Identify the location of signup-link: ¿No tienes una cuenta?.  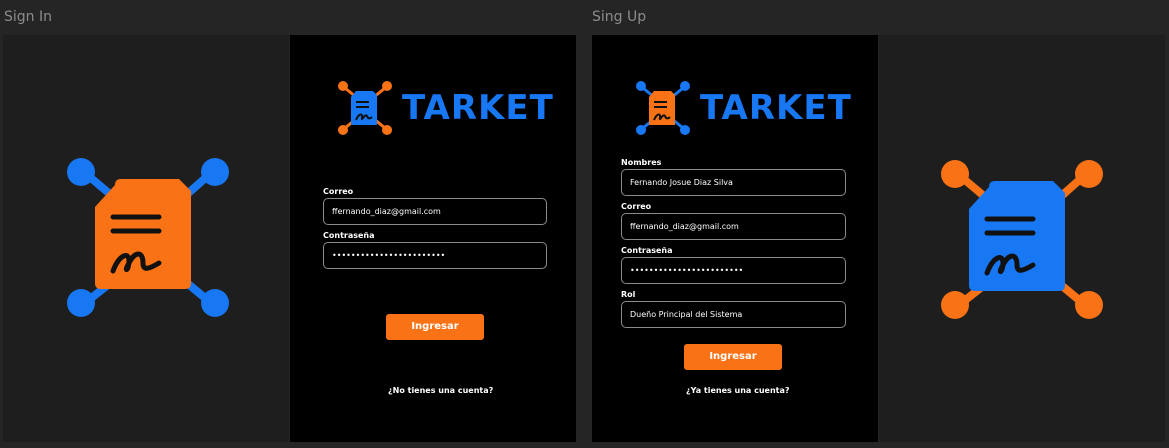
(440, 390).